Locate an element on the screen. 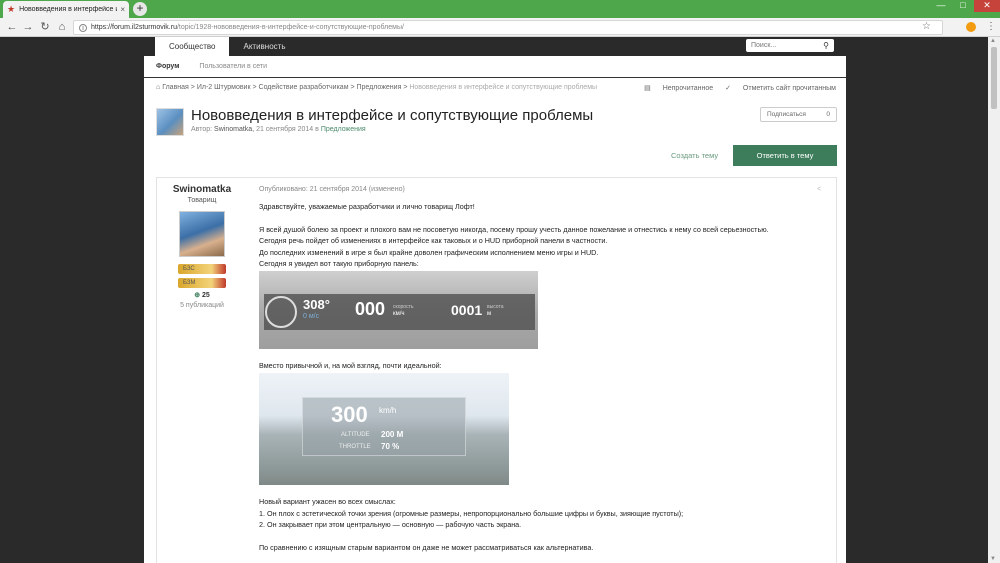 The height and width of the screenshot is (563, 1000). breadcrumb-il2: Ил-2 Штурмовик is located at coordinates (224, 87).